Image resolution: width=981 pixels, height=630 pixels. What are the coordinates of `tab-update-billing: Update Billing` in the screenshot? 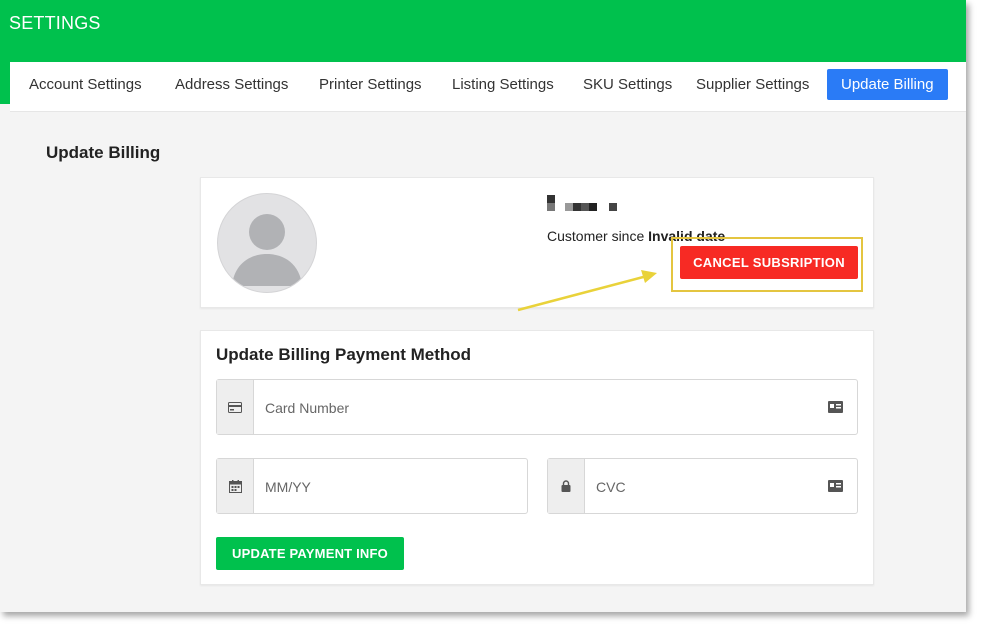 It's located at (887, 84).